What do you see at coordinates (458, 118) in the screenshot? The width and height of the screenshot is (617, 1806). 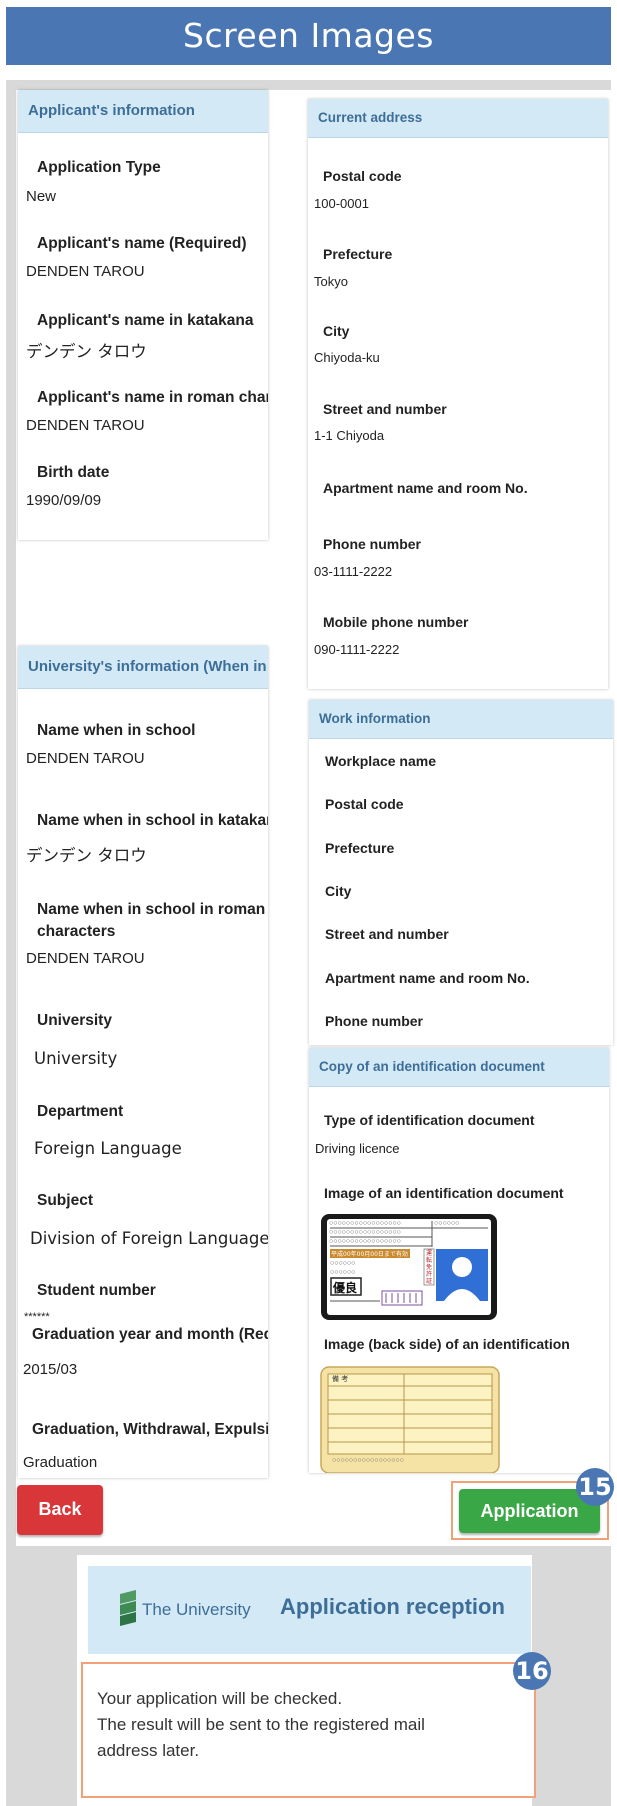 I see `address-panel-header: Current address` at bounding box center [458, 118].